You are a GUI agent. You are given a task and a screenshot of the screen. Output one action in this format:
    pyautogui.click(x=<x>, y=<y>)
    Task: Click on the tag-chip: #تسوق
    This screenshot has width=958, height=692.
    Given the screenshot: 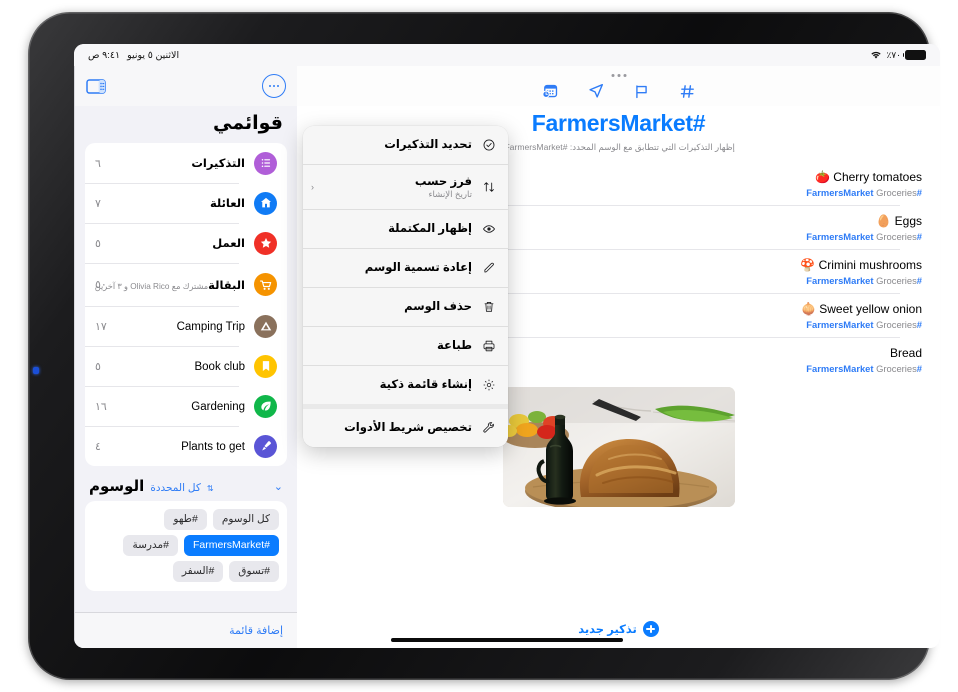 What is the action you would take?
    pyautogui.click(x=254, y=571)
    